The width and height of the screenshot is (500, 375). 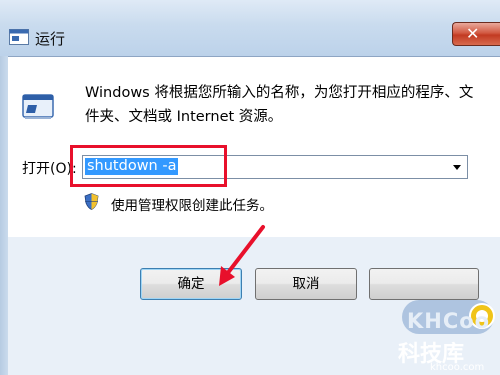 What do you see at coordinates (50, 39) in the screenshot?
I see `window-title: 运行` at bounding box center [50, 39].